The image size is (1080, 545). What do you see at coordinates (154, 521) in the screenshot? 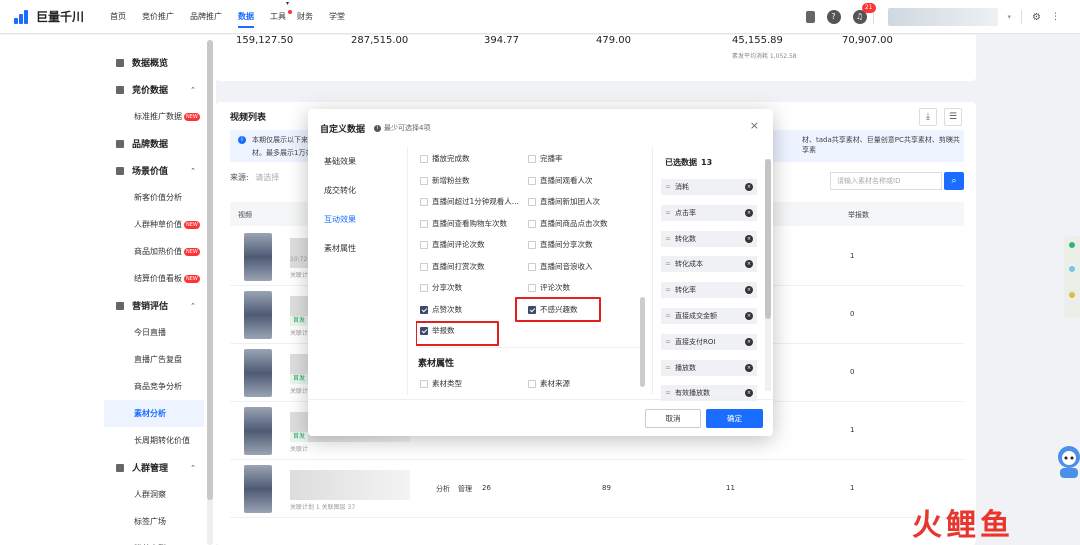
I see `sidebar-item: 标签广场` at bounding box center [154, 521].